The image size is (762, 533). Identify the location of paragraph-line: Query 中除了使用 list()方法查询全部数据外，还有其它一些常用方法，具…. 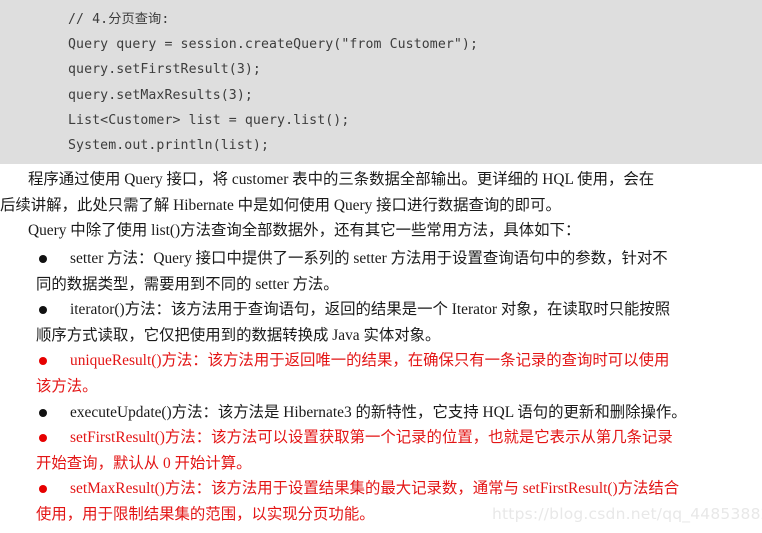
(304, 231).